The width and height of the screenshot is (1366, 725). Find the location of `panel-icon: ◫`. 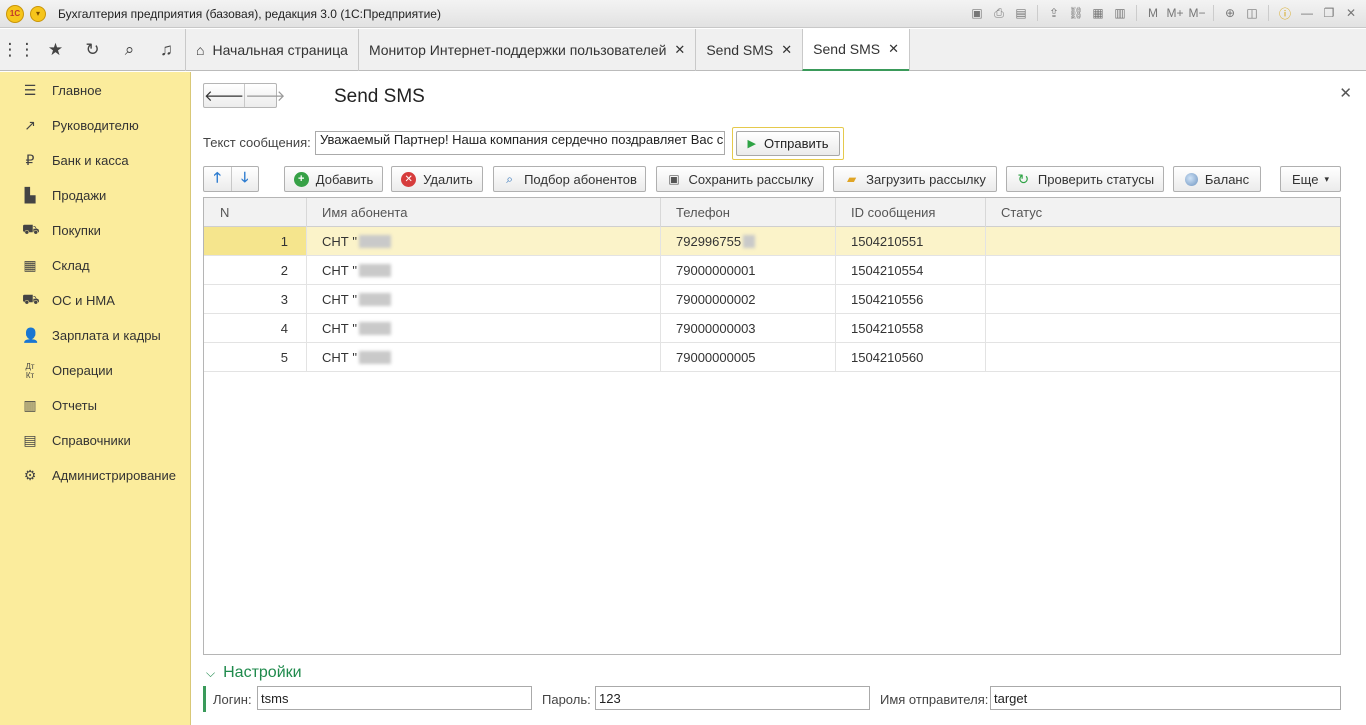

panel-icon: ◫ is located at coordinates (1252, 13).